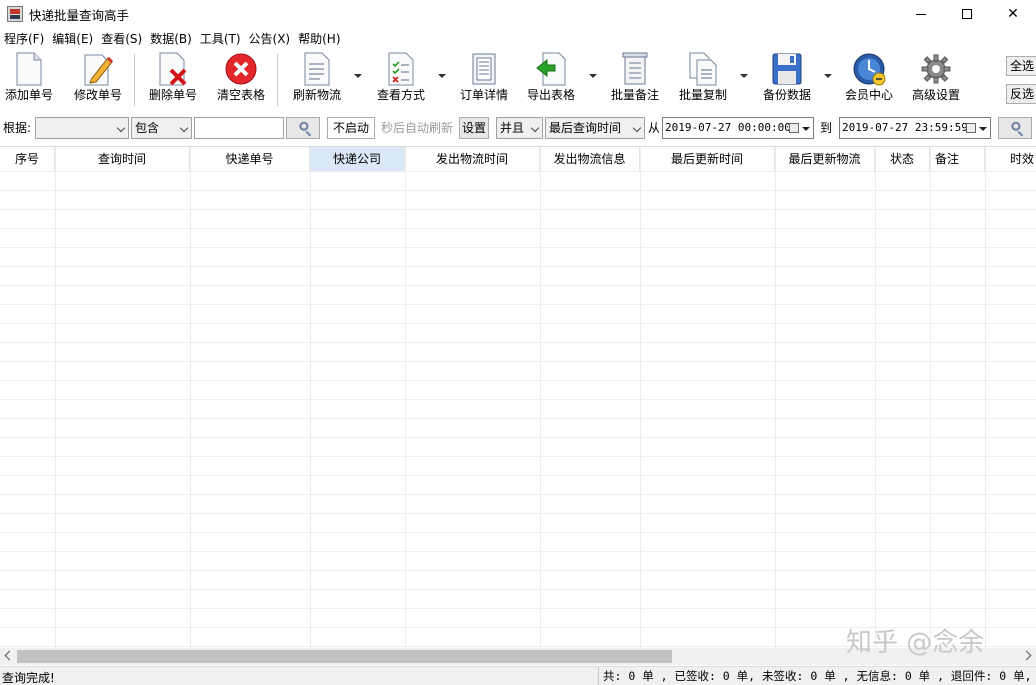 The width and height of the screenshot is (1036, 685). Describe the element at coordinates (935, 95) in the screenshot. I see `advanced-settings-label: 高级设置` at that location.